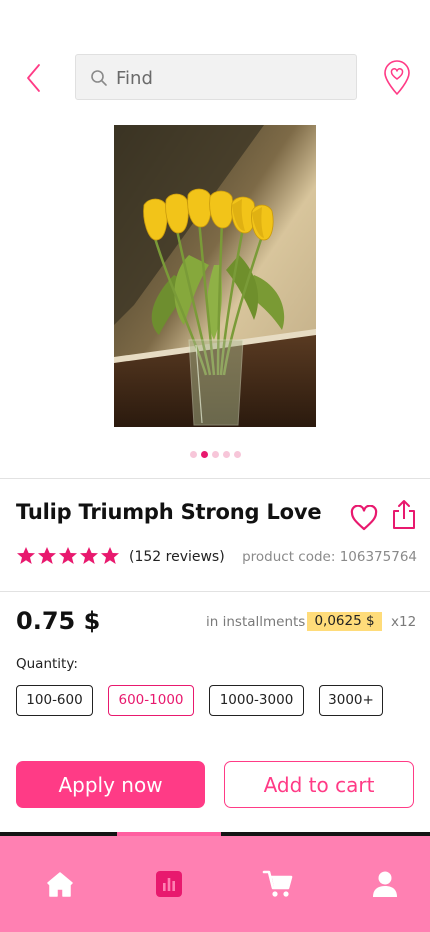 This screenshot has width=430, height=932. What do you see at coordinates (110, 784) in the screenshot?
I see `apply-now-button: Apply now` at bounding box center [110, 784].